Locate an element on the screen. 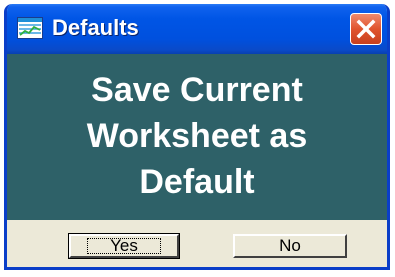 The width and height of the screenshot is (395, 277). close-icon is located at coordinates (366, 29).